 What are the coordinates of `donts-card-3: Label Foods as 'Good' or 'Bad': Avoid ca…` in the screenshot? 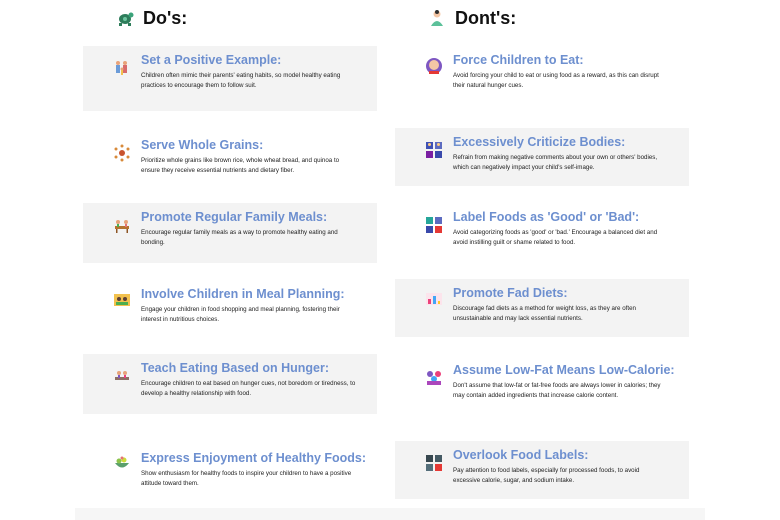 It's located at (542, 233).